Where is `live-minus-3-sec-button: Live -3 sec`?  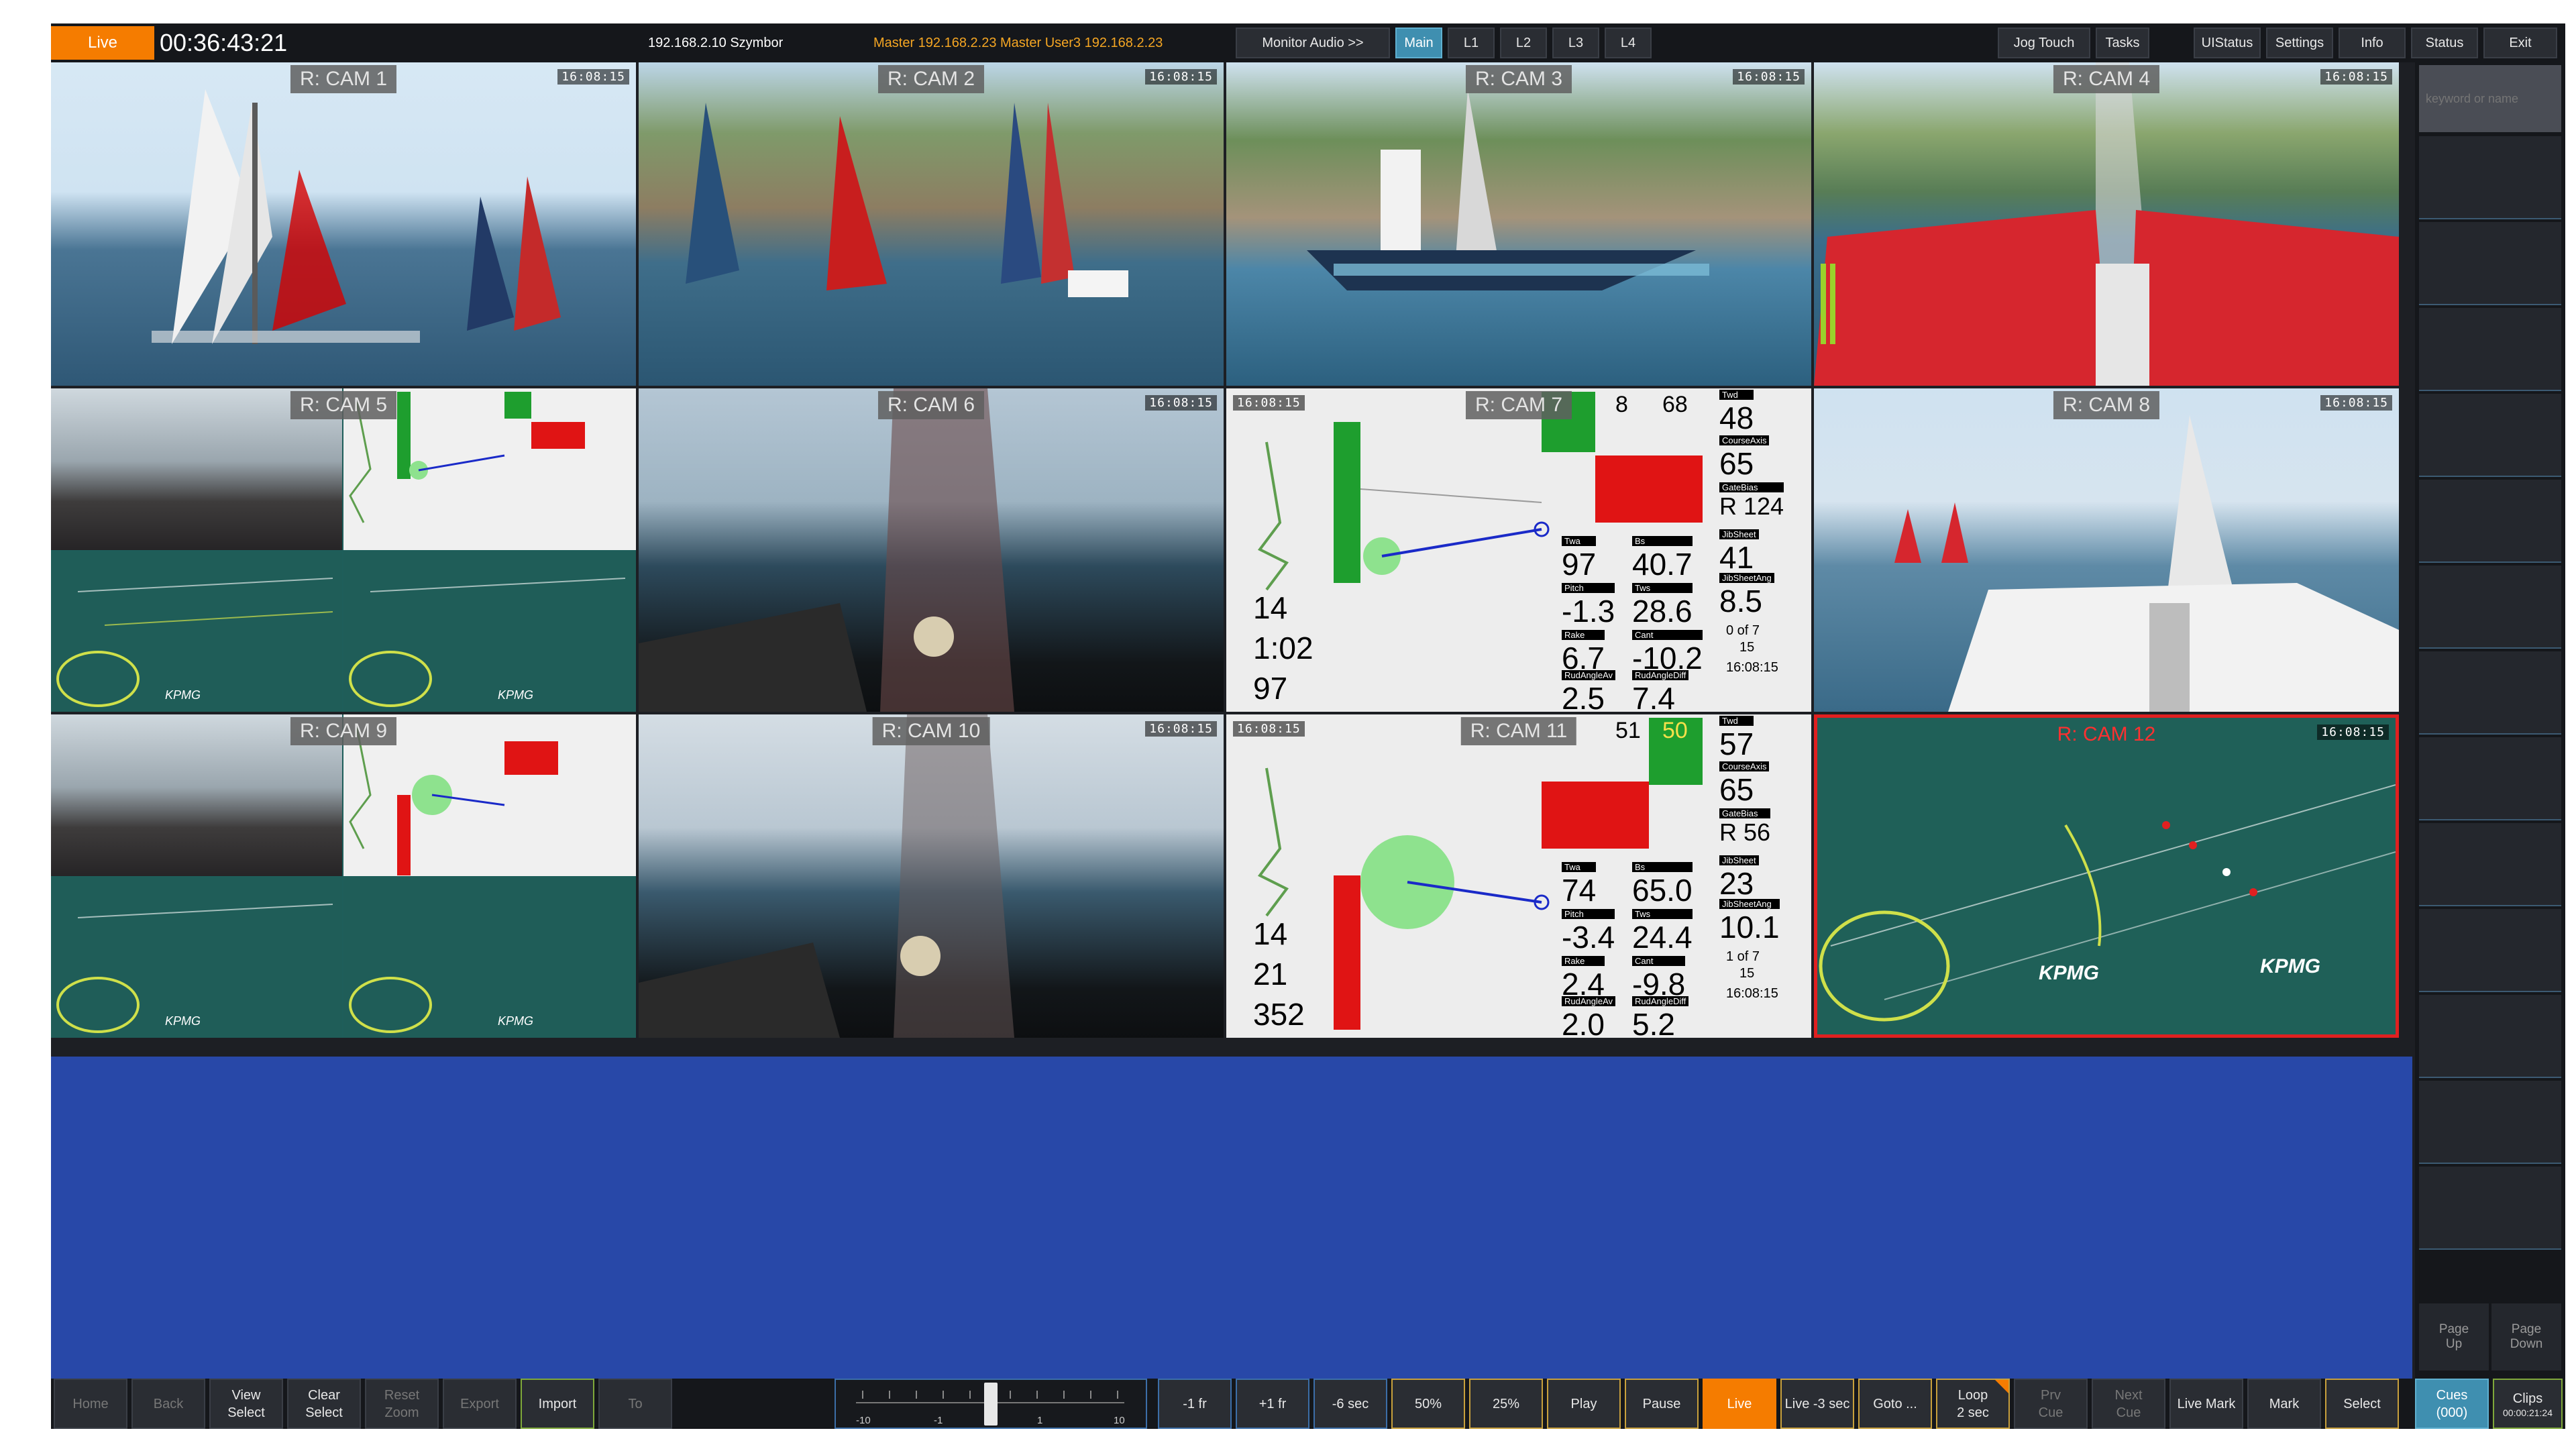 live-minus-3-sec-button: Live -3 sec is located at coordinates (1817, 1404).